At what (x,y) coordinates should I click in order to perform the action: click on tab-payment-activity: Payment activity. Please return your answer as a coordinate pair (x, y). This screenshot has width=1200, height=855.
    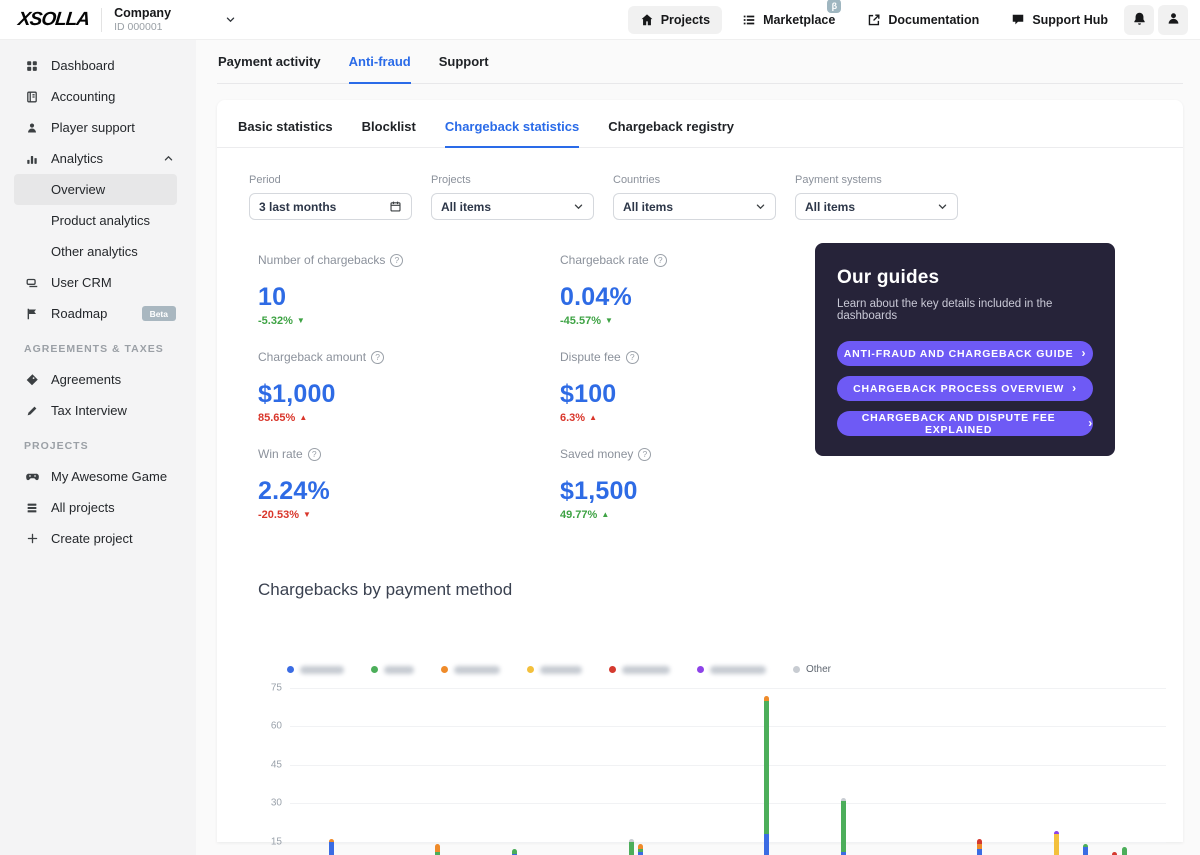
    Looking at the image, I should click on (269, 69).